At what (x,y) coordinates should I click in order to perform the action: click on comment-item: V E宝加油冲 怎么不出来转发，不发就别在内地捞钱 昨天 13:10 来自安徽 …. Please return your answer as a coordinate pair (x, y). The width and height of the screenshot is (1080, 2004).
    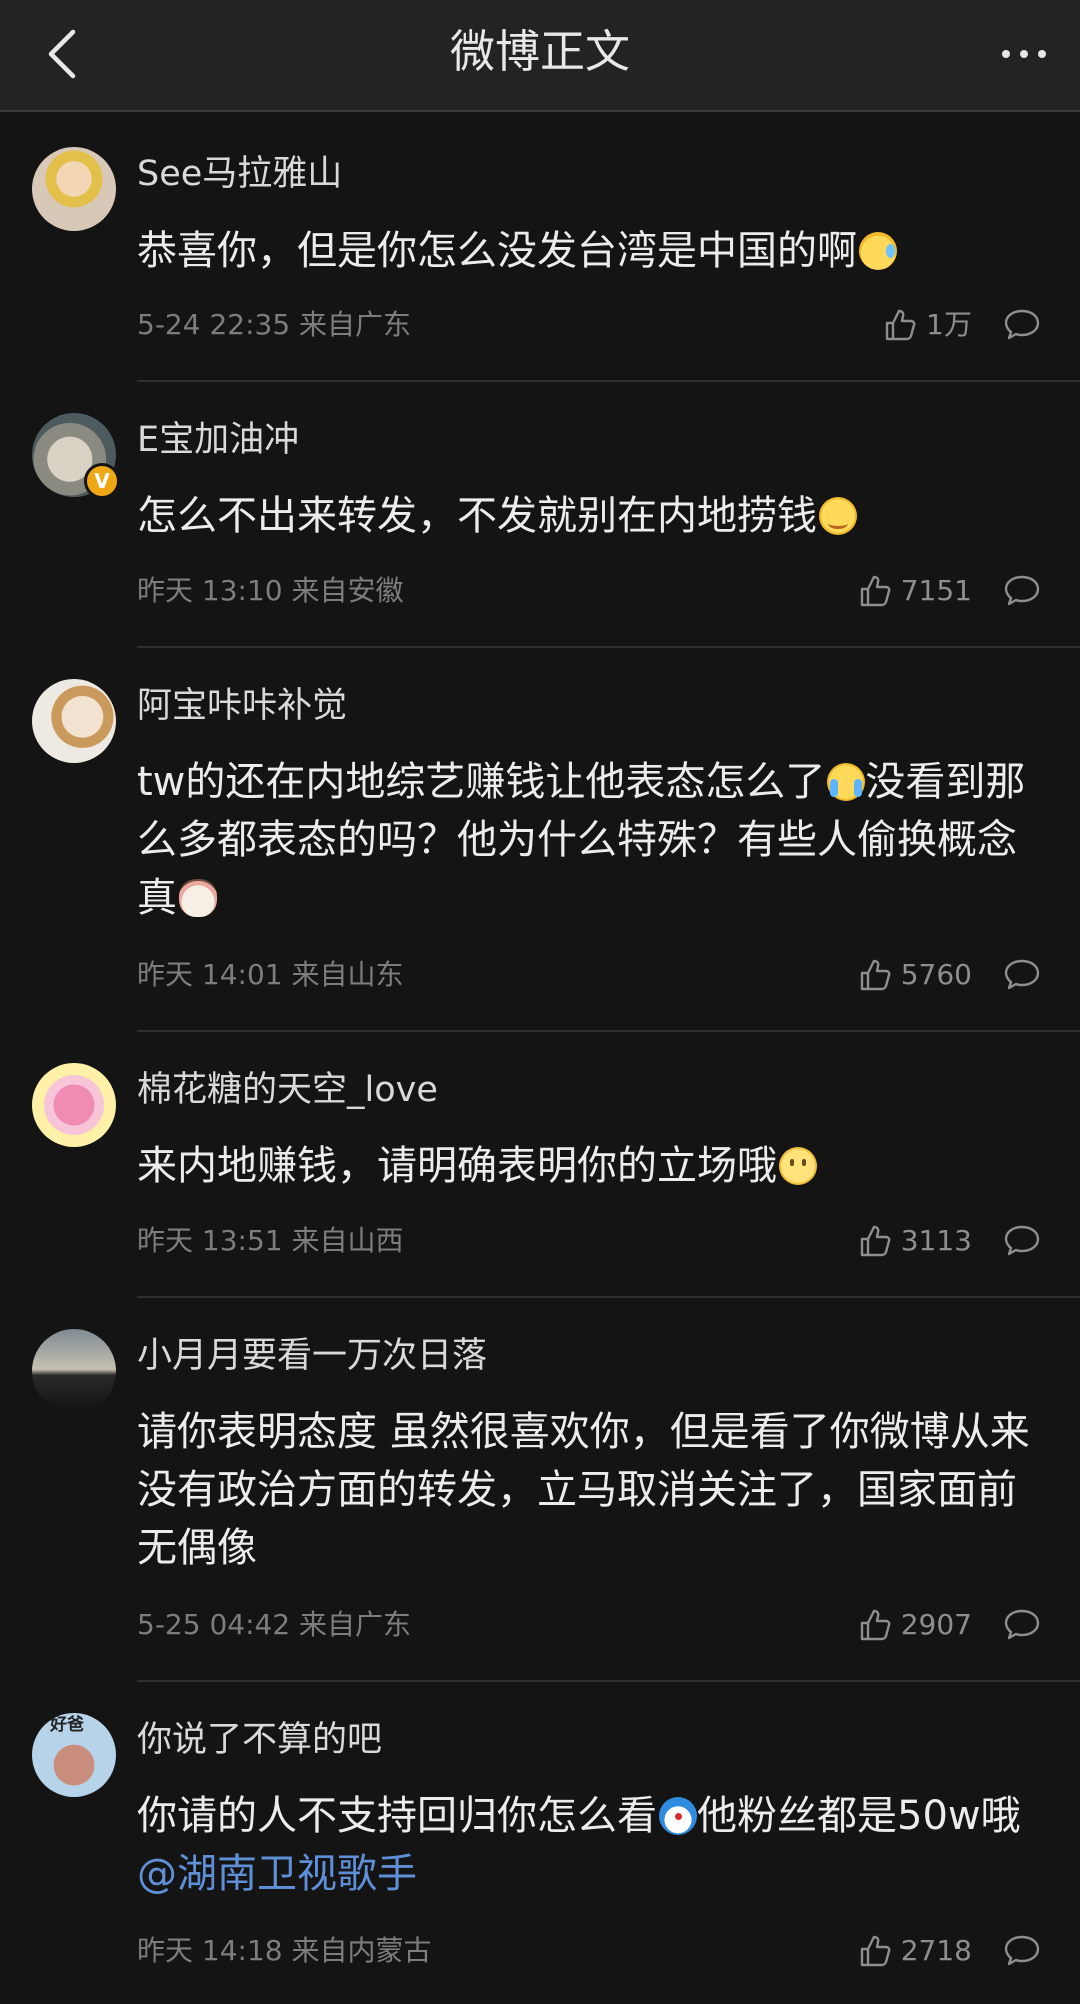
    Looking at the image, I should click on (540, 517).